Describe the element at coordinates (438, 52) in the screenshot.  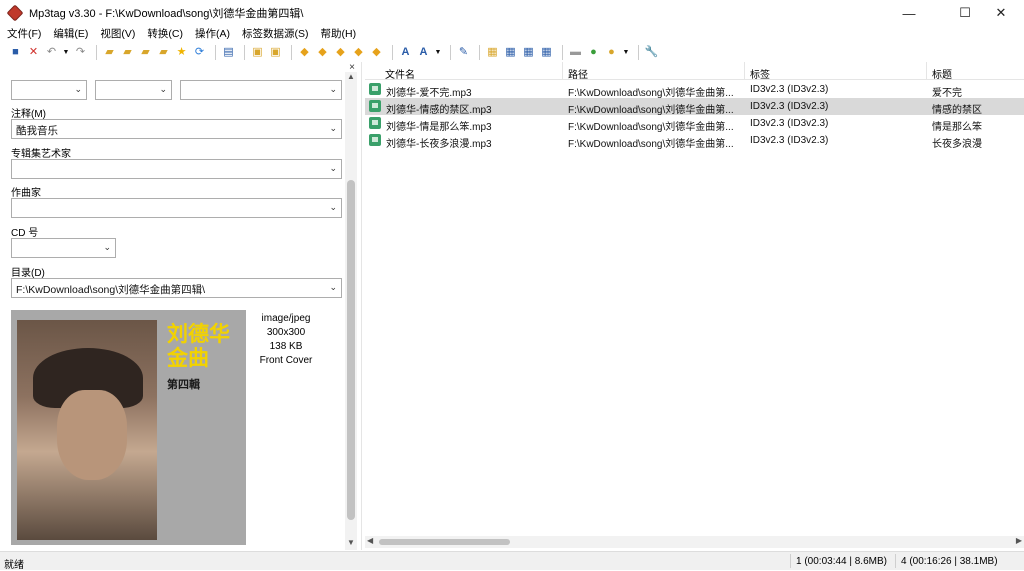
I see `case-convert-dropdown-icon: ▼` at that location.